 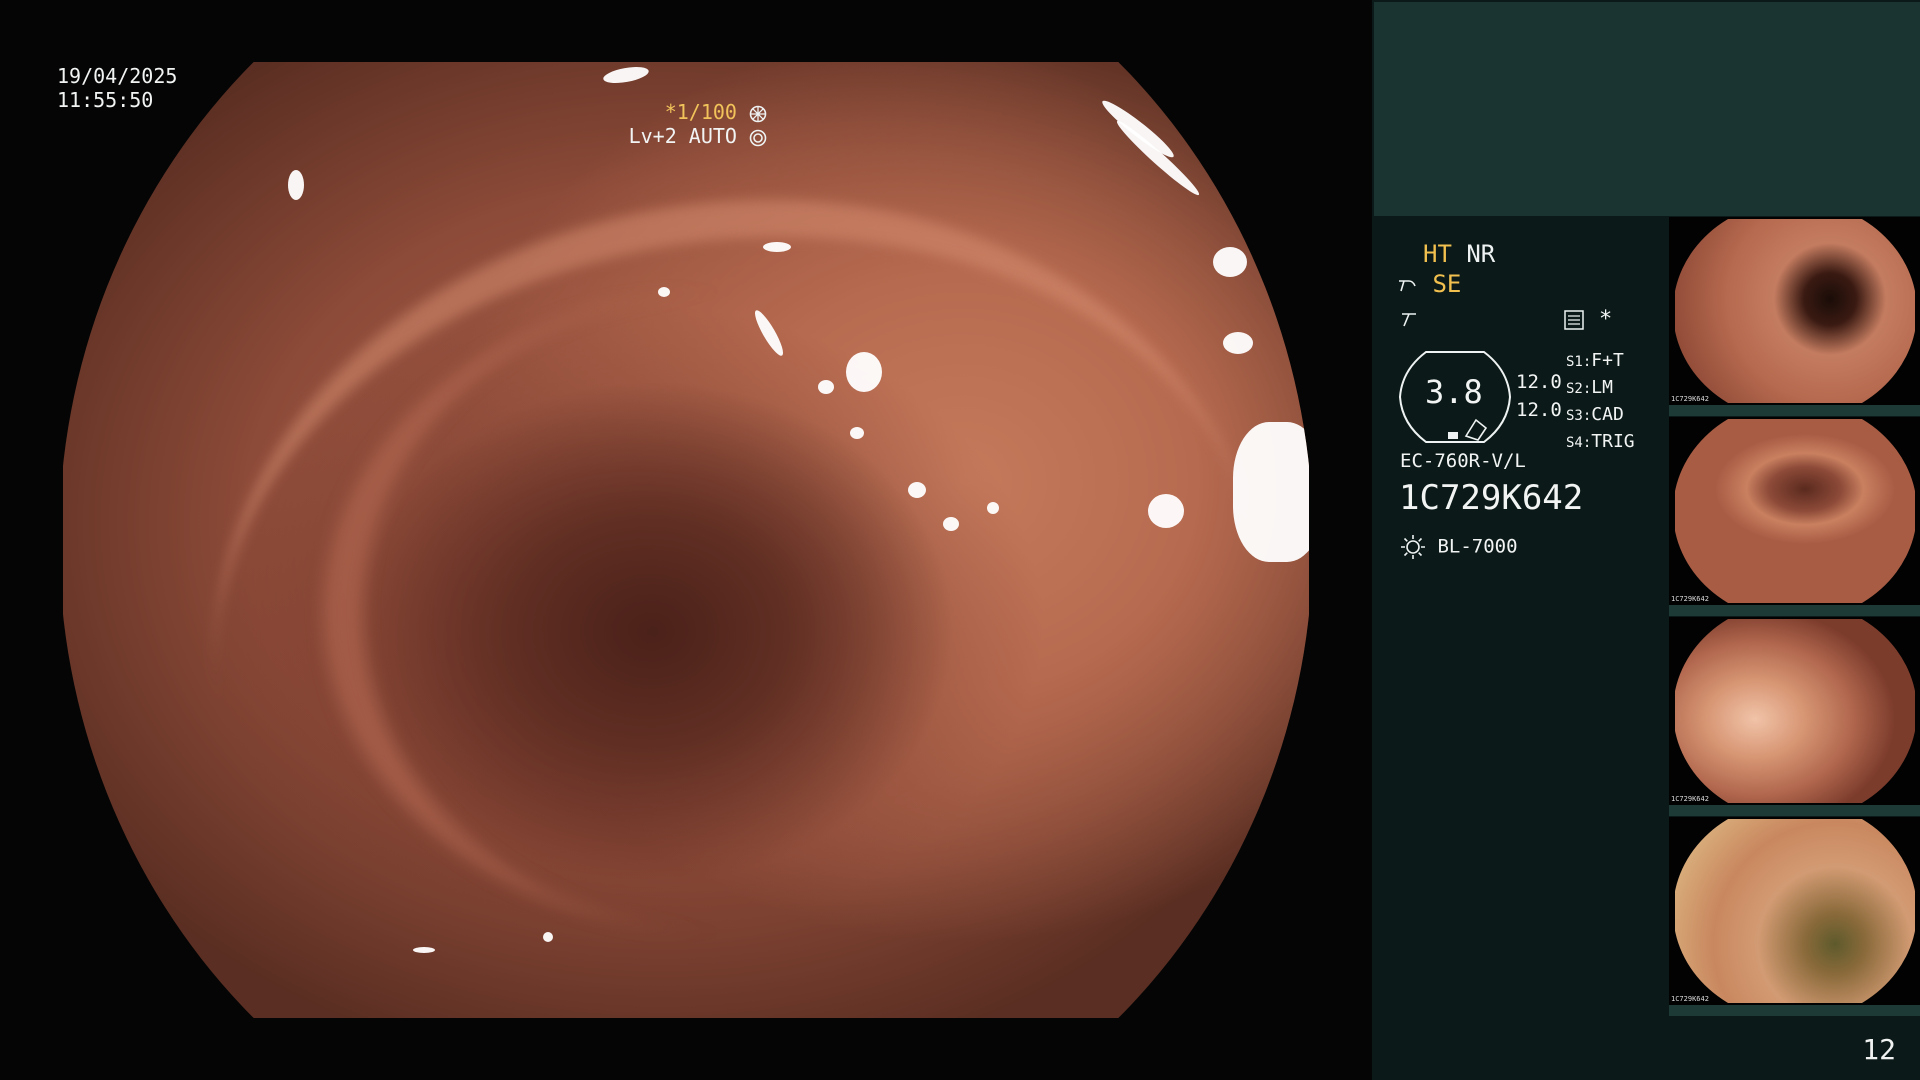 What do you see at coordinates (1481, 254) in the screenshot?
I see `nr-indicator: NR` at bounding box center [1481, 254].